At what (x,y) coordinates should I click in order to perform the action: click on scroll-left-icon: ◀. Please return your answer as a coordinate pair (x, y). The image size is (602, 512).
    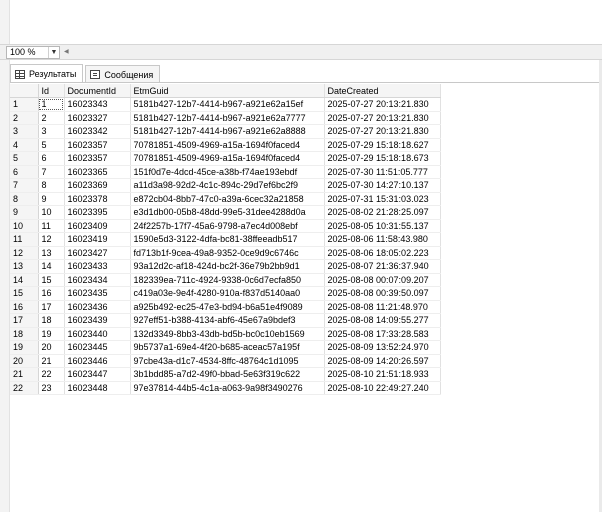
    Looking at the image, I should click on (67, 52).